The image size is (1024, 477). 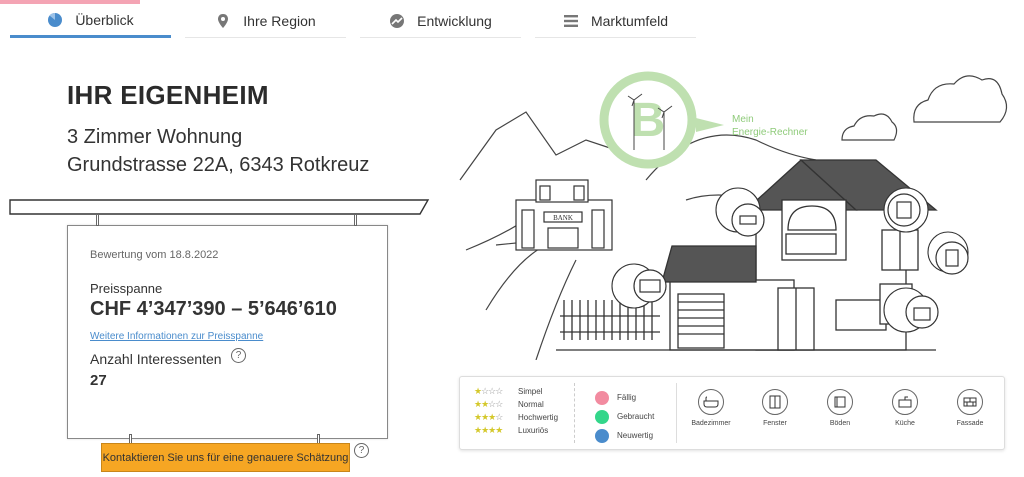 What do you see at coordinates (176, 336) in the screenshot?
I see `price-range-info-link: Weitere Informationen zur Preisspanne` at bounding box center [176, 336].